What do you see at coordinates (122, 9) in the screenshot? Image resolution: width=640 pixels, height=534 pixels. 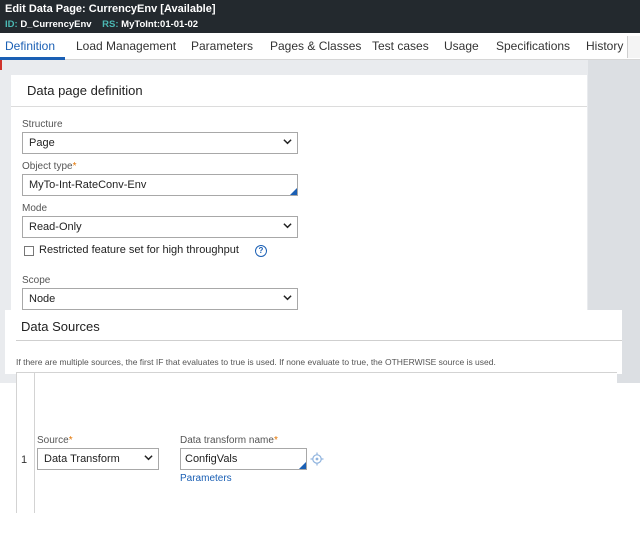 I see `rule-title: Data Page: CurrencyEnv [Available]` at bounding box center [122, 9].